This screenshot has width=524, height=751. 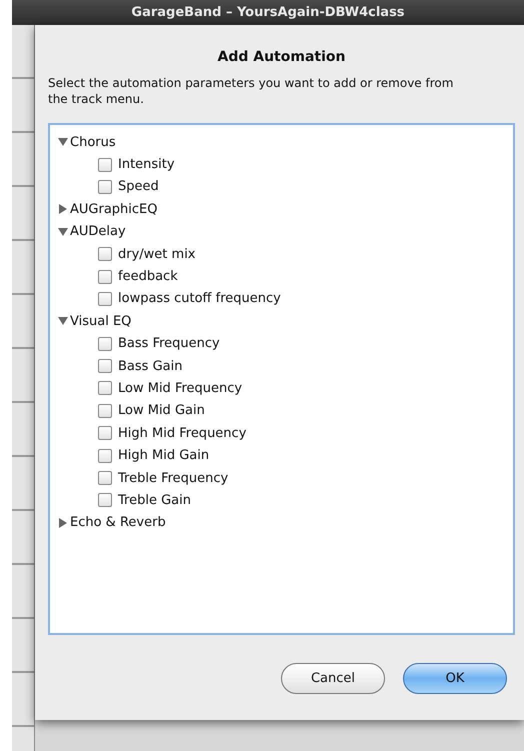 What do you see at coordinates (173, 478) in the screenshot?
I see `parameter-label: Treble Frequency` at bounding box center [173, 478].